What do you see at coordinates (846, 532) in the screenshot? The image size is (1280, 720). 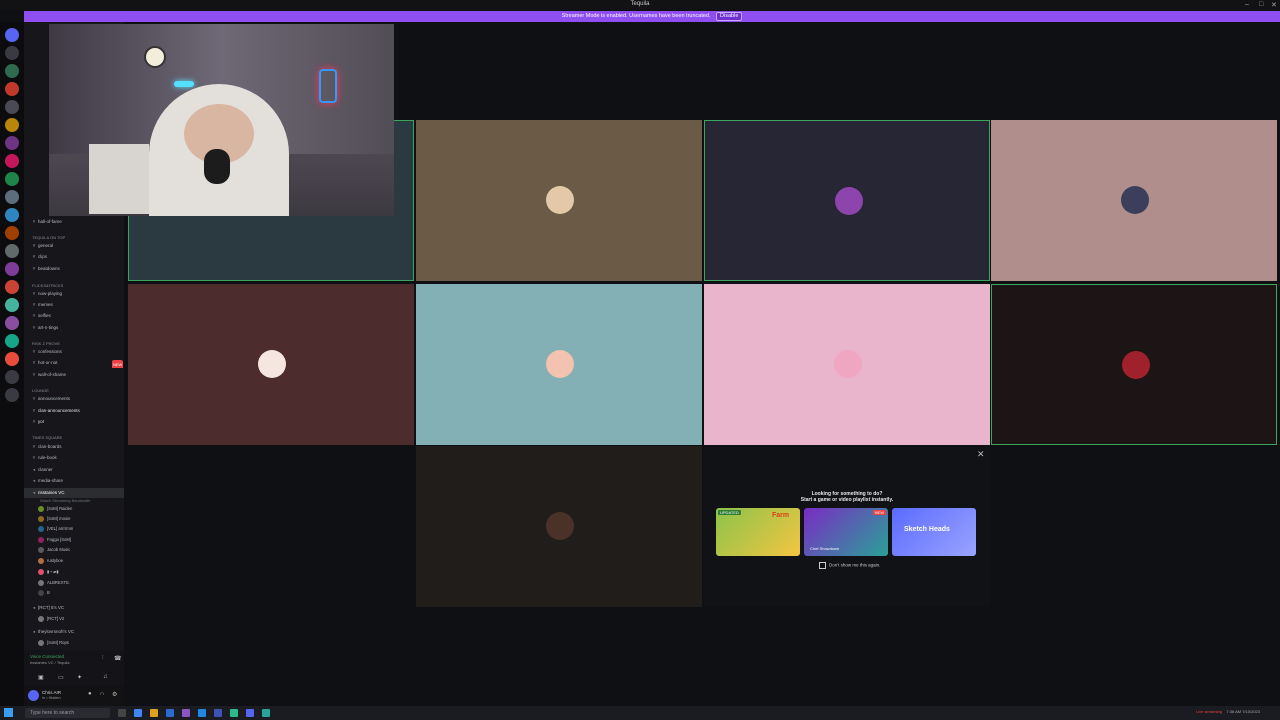 I see `activity-card-chef-showdown: NEW Chef Showdown` at bounding box center [846, 532].